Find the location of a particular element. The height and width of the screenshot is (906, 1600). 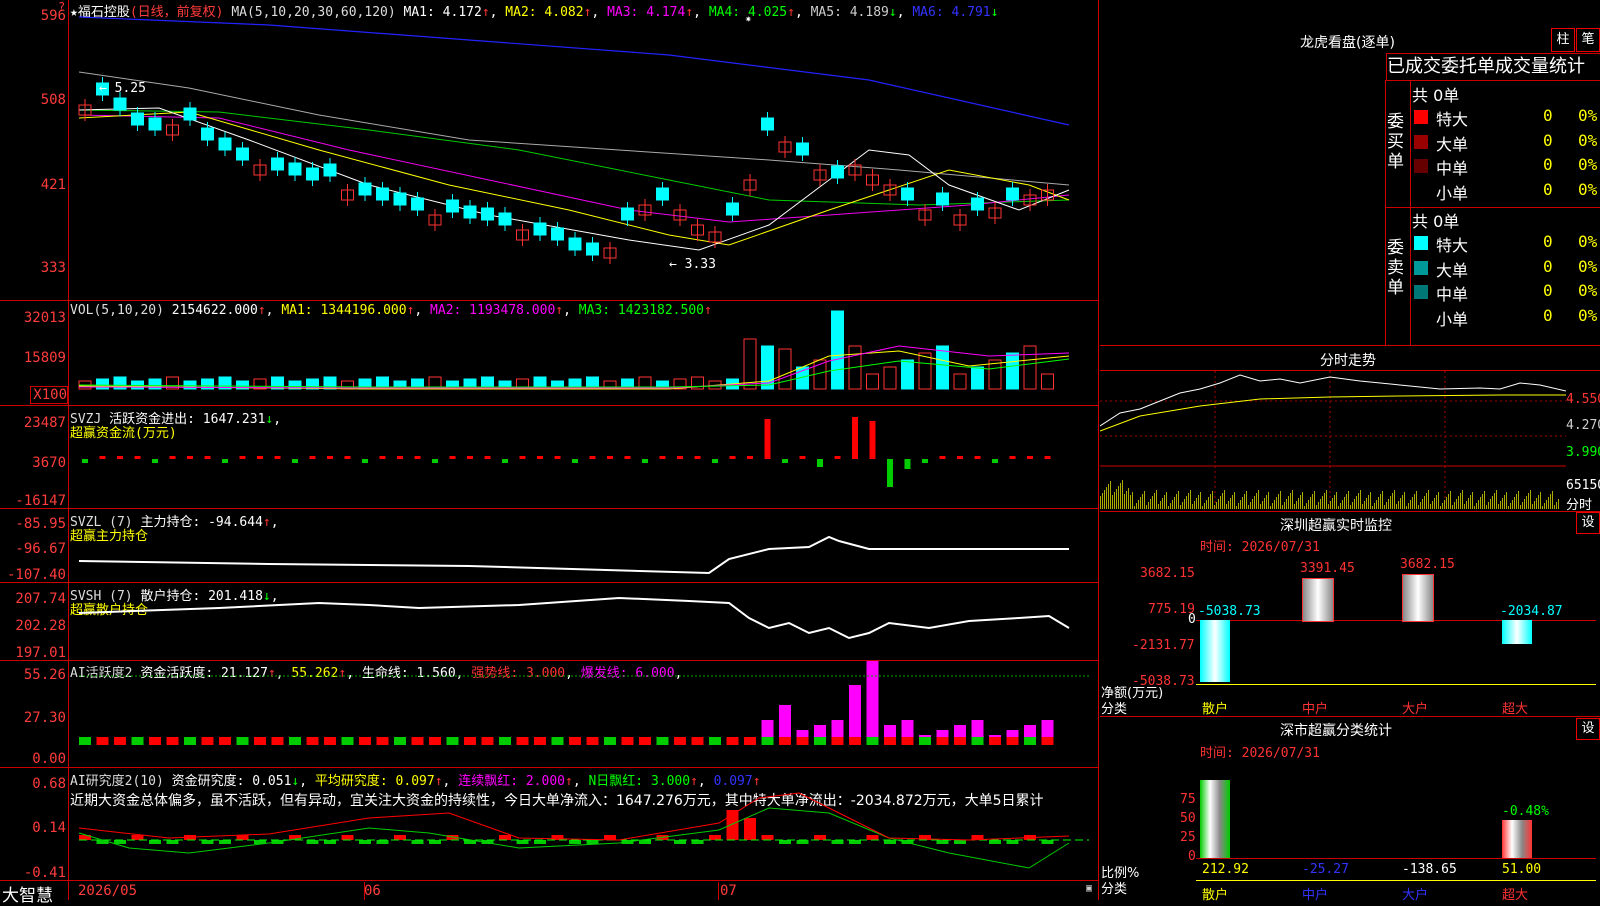

svzl-chart is located at coordinates (583, 545).